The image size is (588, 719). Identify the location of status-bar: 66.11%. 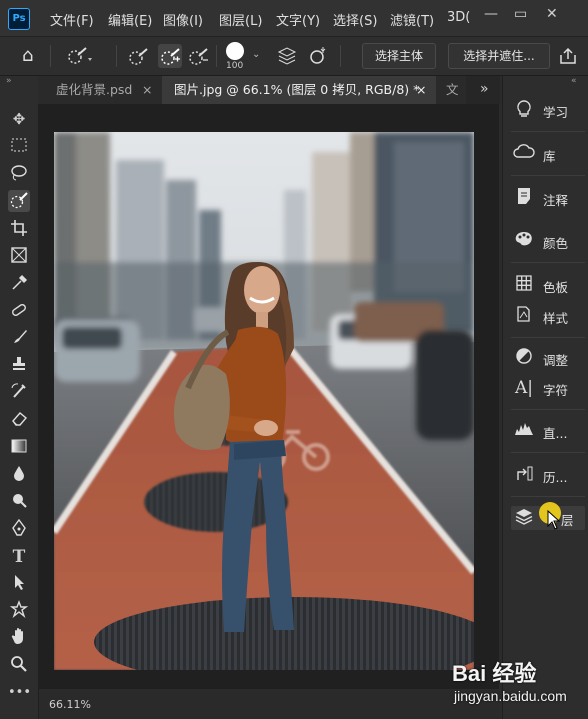
(269, 705).